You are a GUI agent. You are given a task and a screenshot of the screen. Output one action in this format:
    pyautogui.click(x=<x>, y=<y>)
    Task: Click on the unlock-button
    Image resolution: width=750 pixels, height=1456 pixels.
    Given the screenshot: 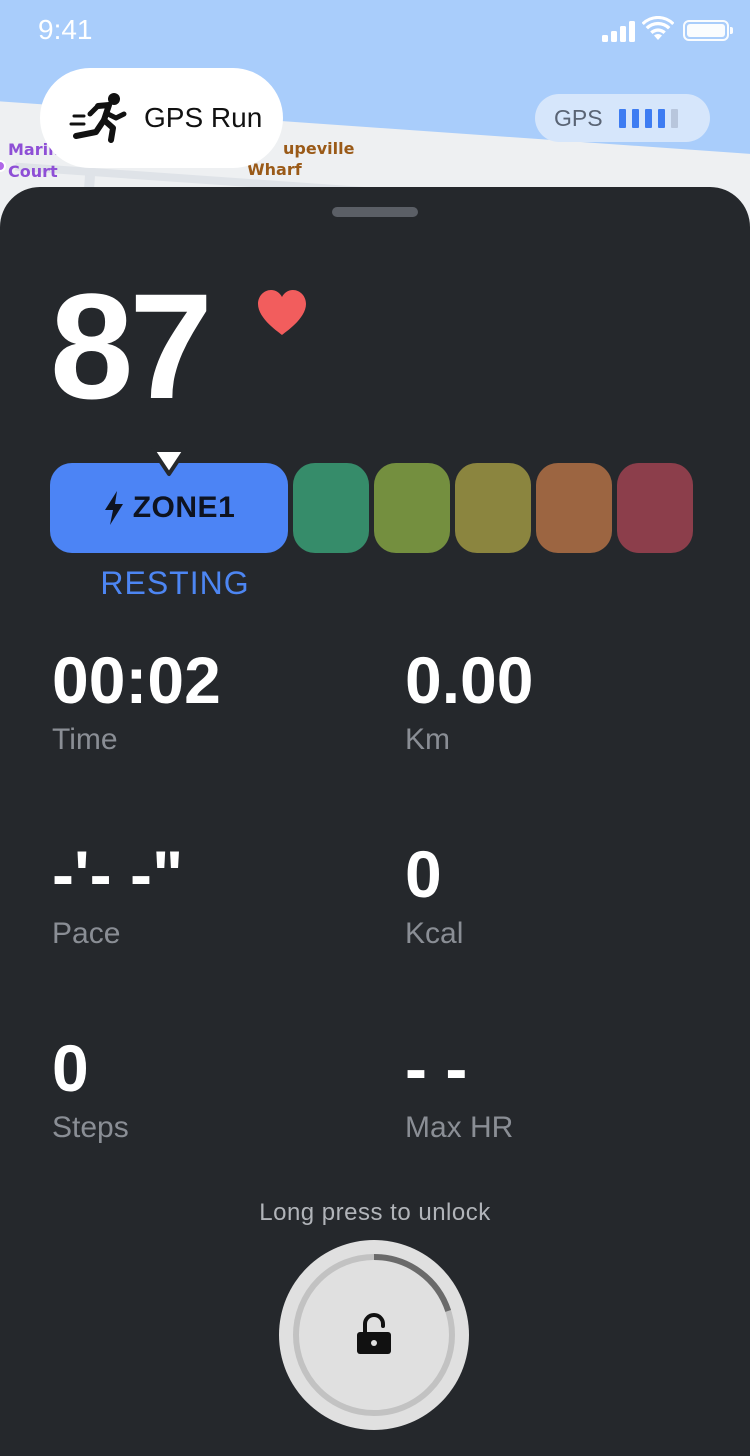 What is the action you would take?
    pyautogui.click(x=374, y=1335)
    